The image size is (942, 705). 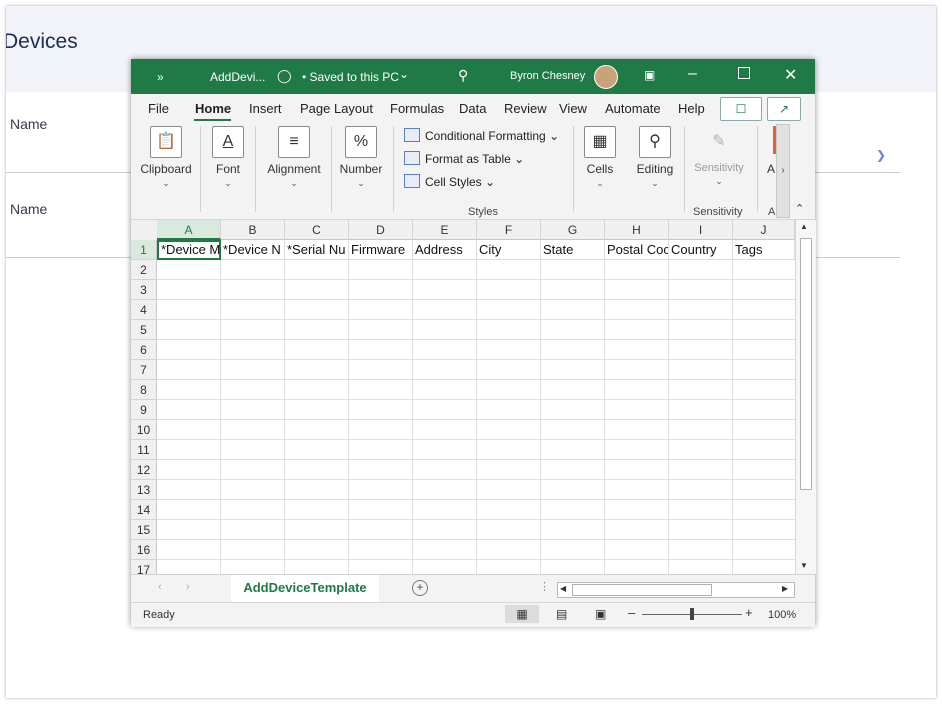 What do you see at coordinates (420, 588) in the screenshot?
I see `add-sheet-icon: +` at bounding box center [420, 588].